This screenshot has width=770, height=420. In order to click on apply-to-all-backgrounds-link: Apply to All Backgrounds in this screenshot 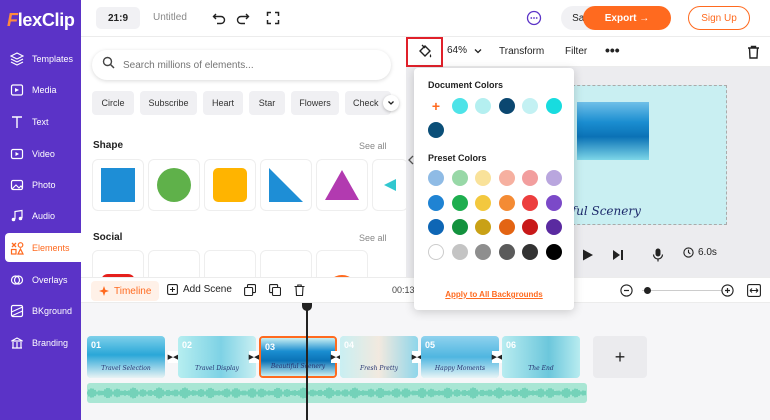, I will do `click(494, 294)`.